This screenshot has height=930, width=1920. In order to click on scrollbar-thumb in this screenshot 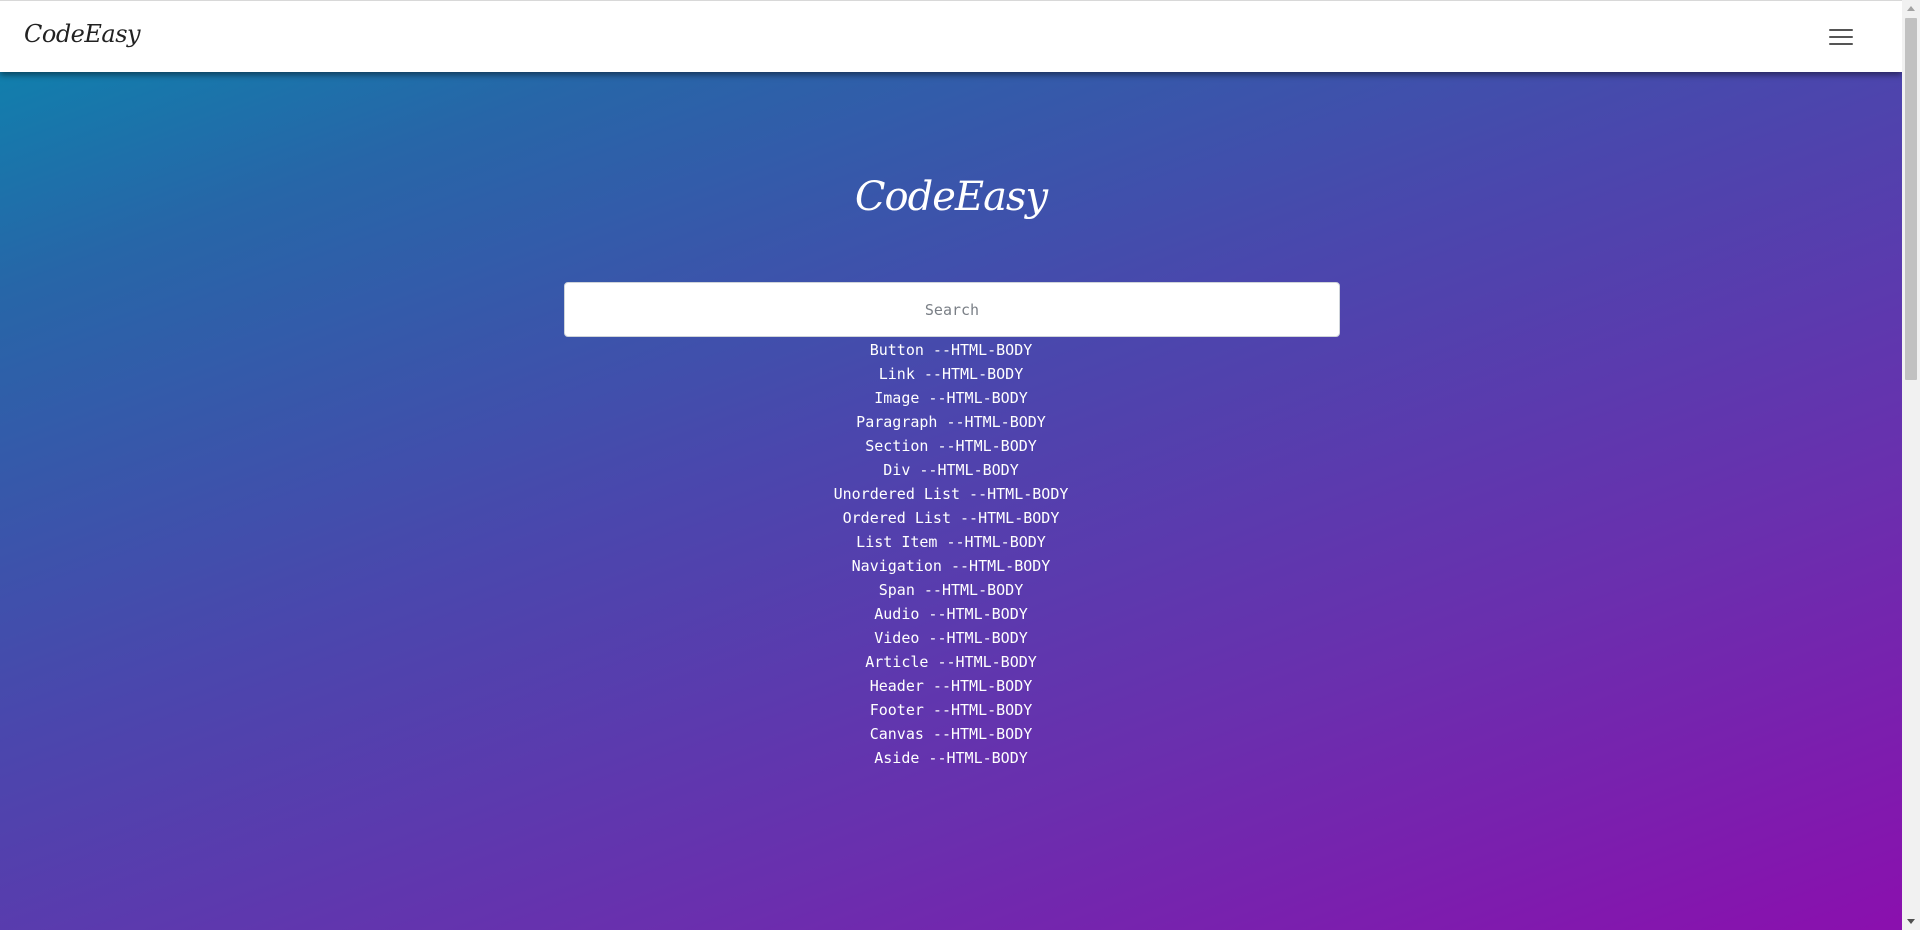, I will do `click(1911, 199)`.